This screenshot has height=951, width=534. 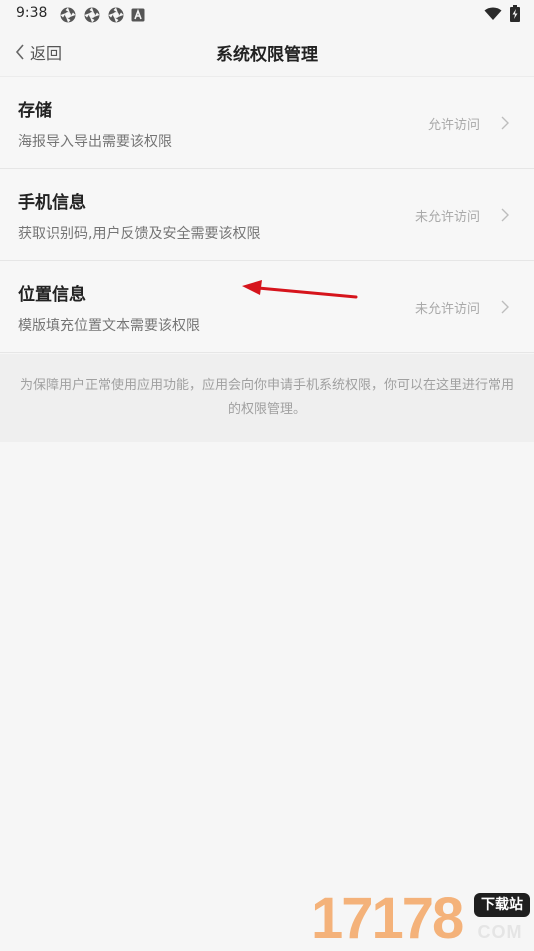 What do you see at coordinates (102, 15) in the screenshot?
I see `status-icons-left` at bounding box center [102, 15].